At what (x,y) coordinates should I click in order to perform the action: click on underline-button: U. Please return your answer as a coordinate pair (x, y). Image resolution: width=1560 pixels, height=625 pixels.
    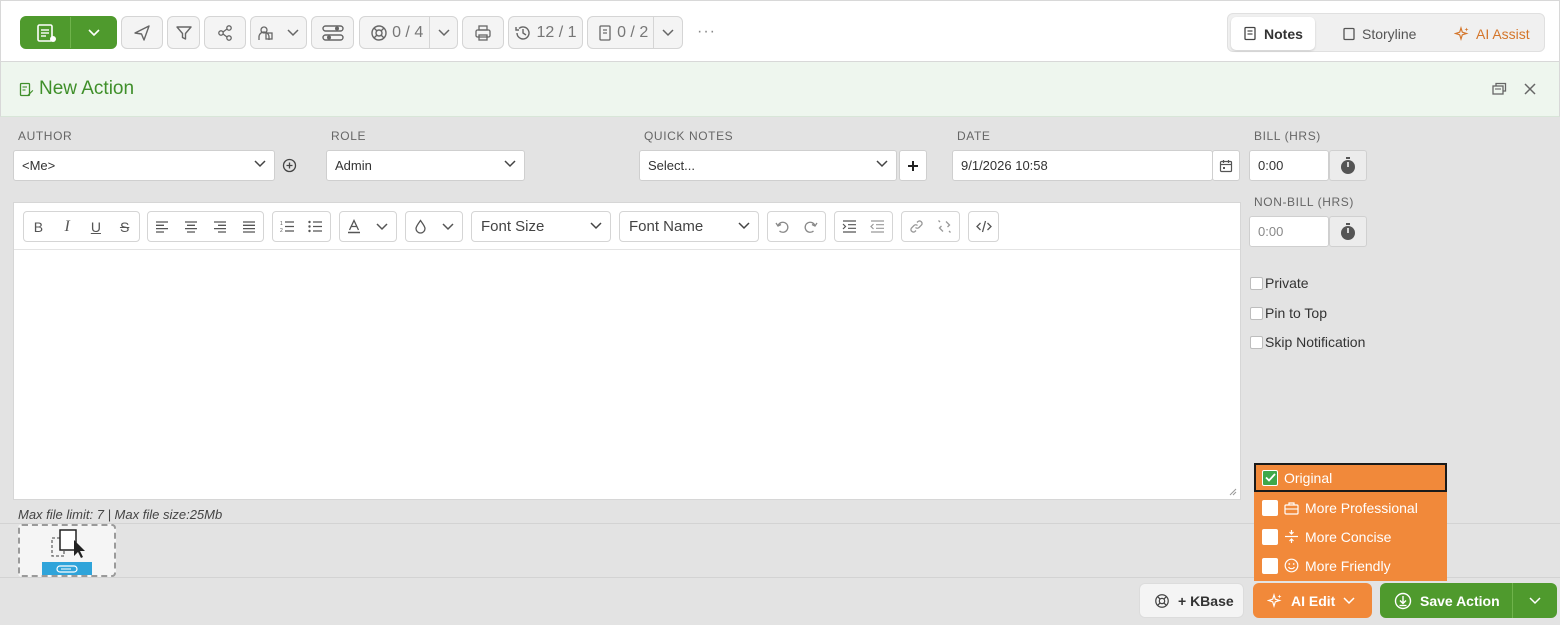
    Looking at the image, I should click on (96, 226).